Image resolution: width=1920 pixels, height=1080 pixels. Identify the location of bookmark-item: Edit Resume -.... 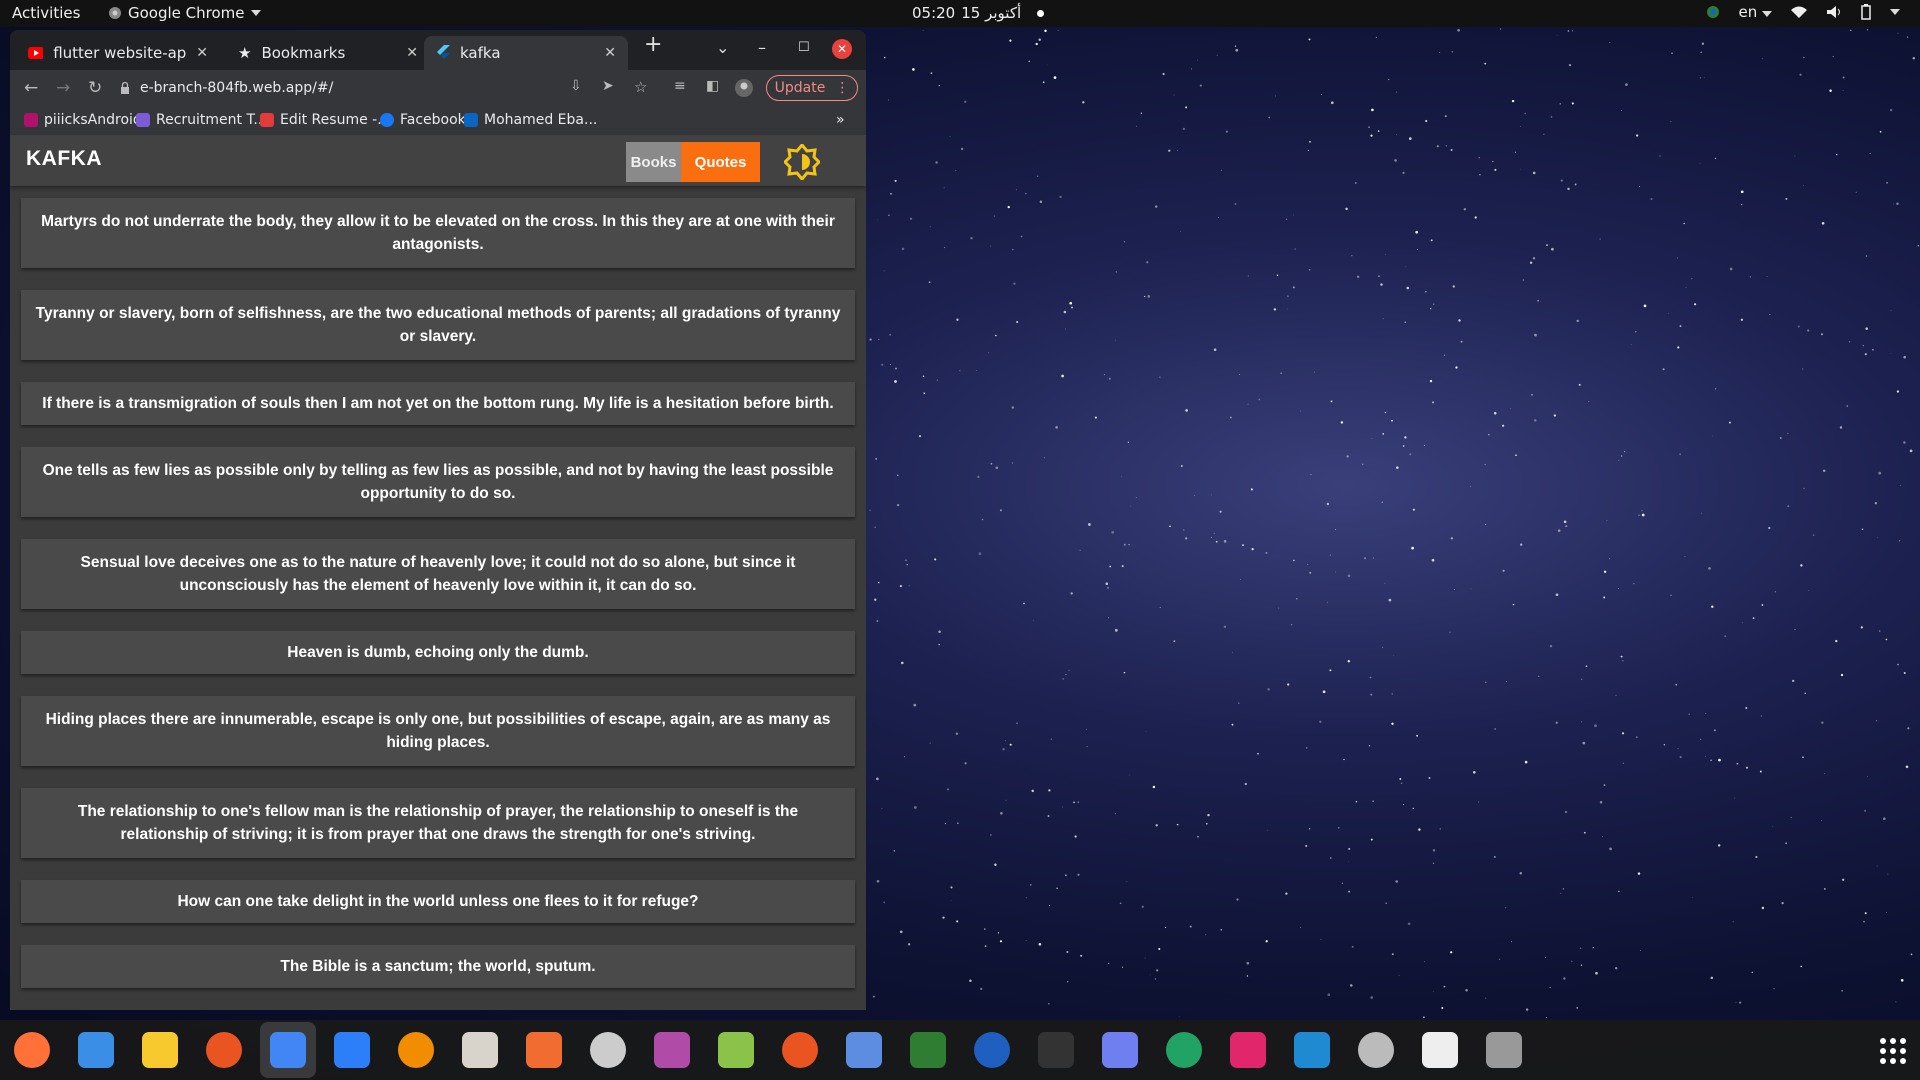
(325, 120).